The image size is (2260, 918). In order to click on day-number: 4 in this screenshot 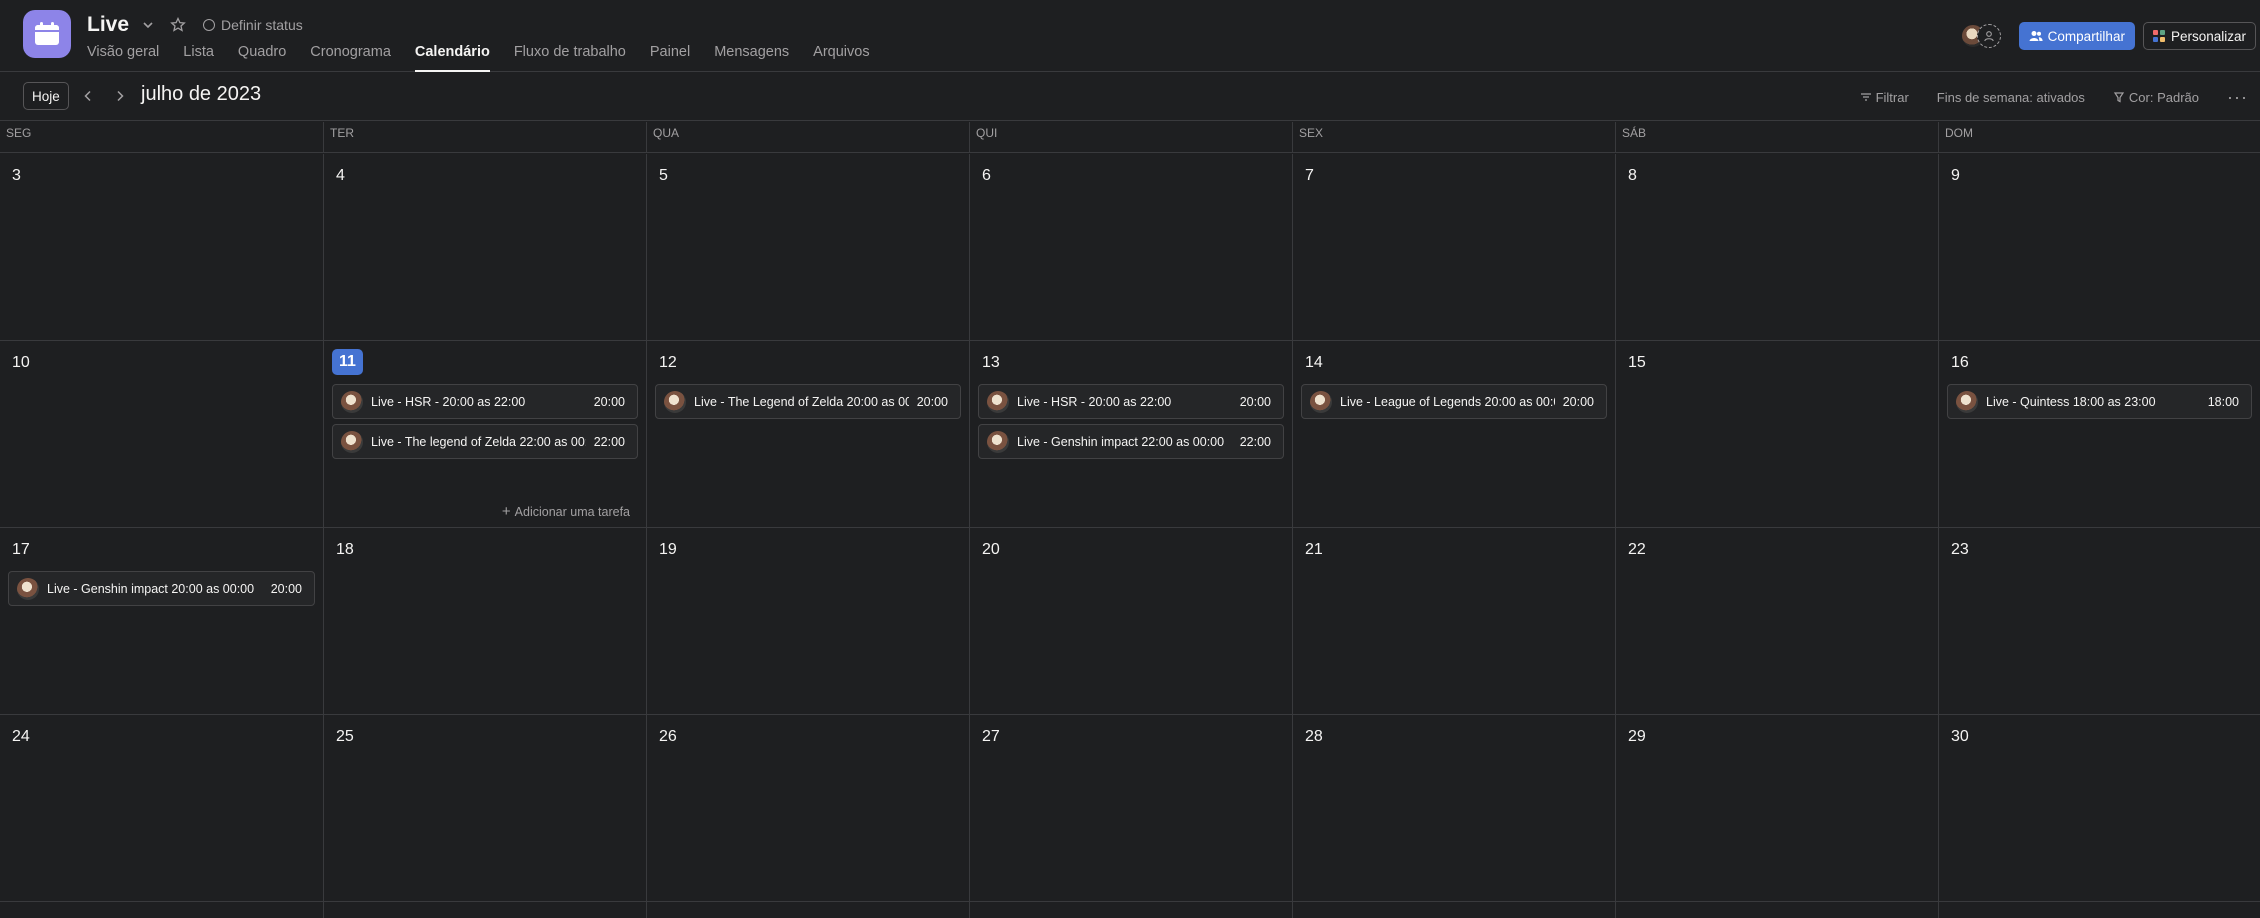, I will do `click(340, 175)`.